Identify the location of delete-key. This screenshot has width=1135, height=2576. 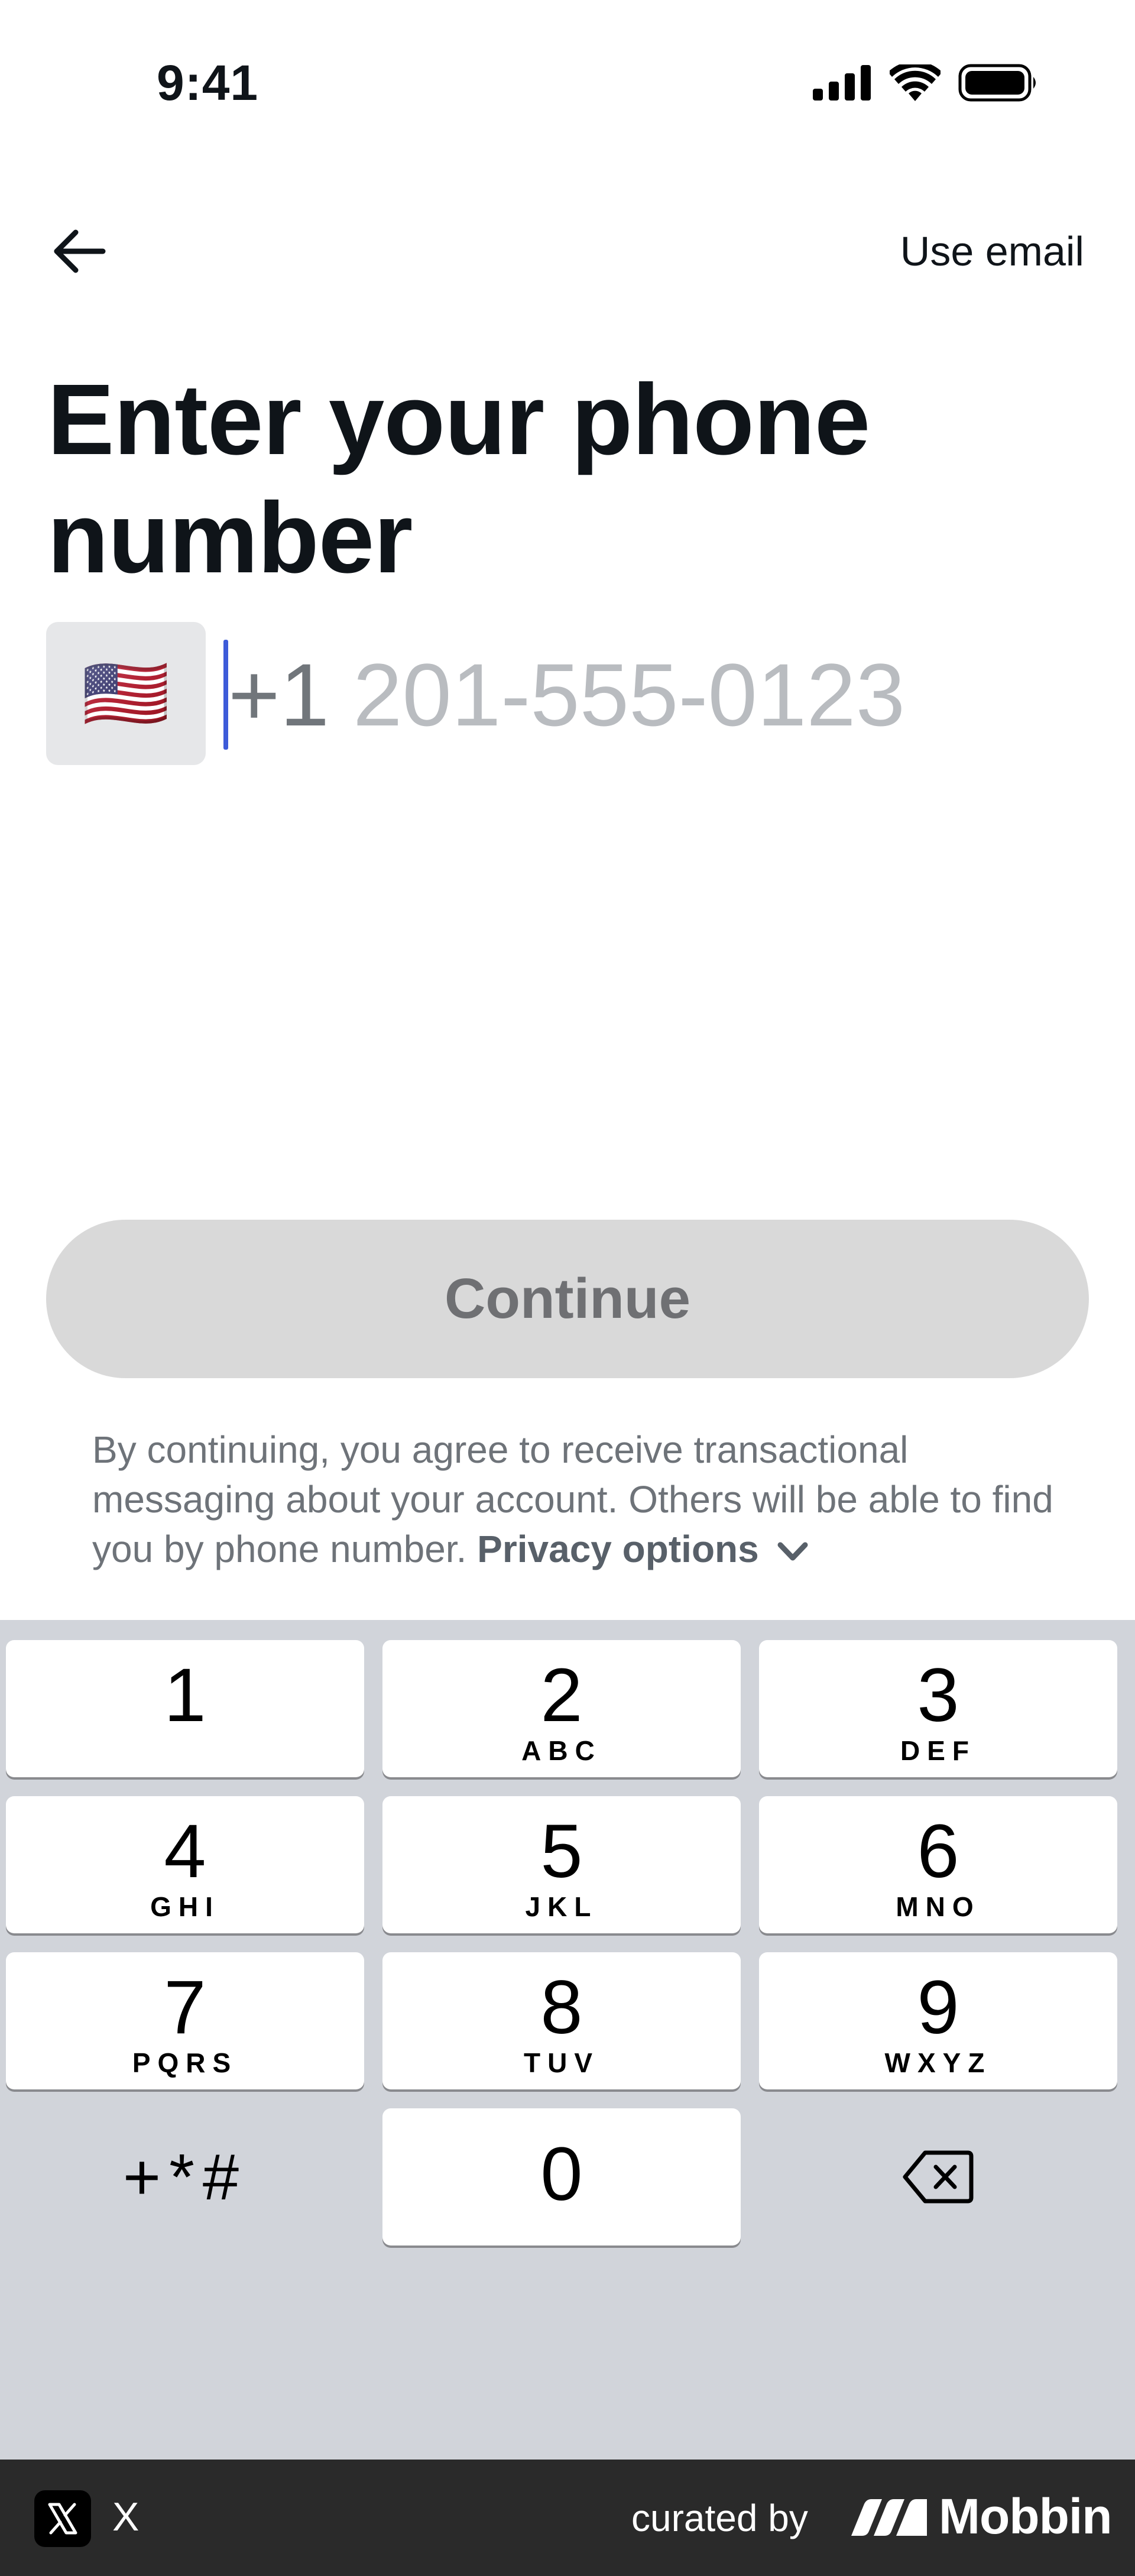
(938, 2177).